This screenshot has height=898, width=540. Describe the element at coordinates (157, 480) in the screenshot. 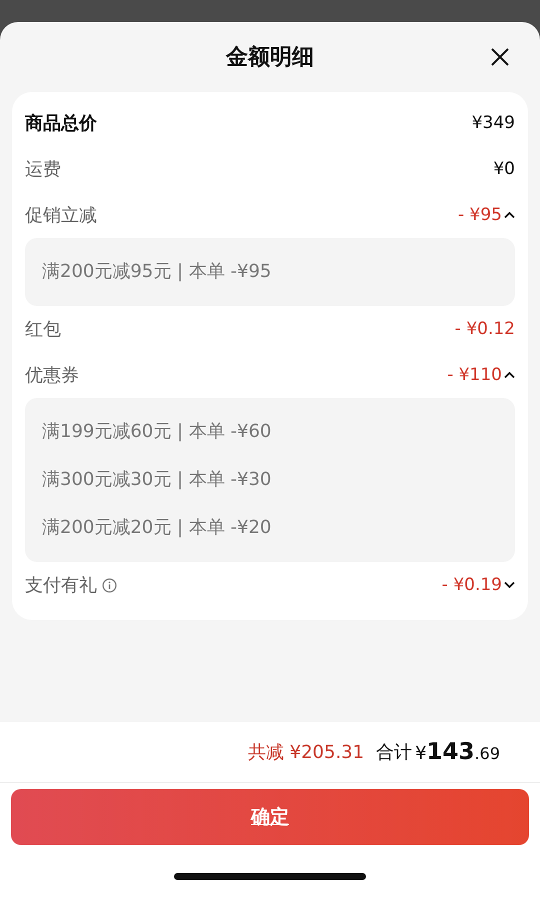

I see `detail-text: 满300元减30元 | 本单 -¥30` at that location.